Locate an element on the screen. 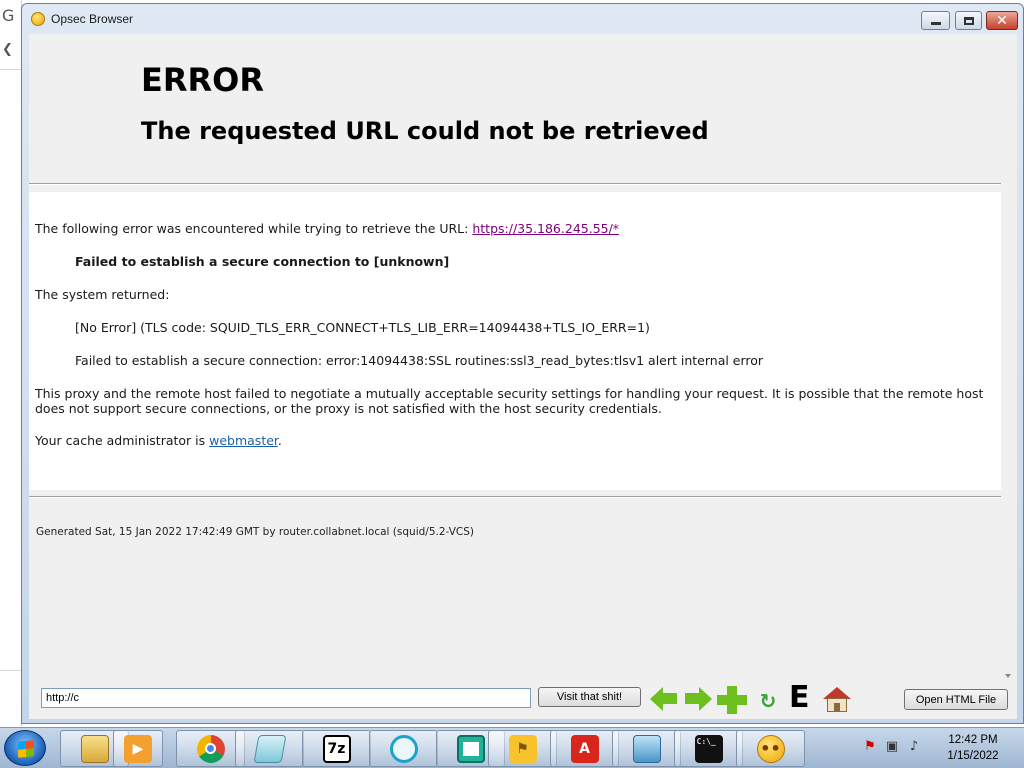 The width and height of the screenshot is (1024, 768). file-explorer-icon is located at coordinates (94, 748).